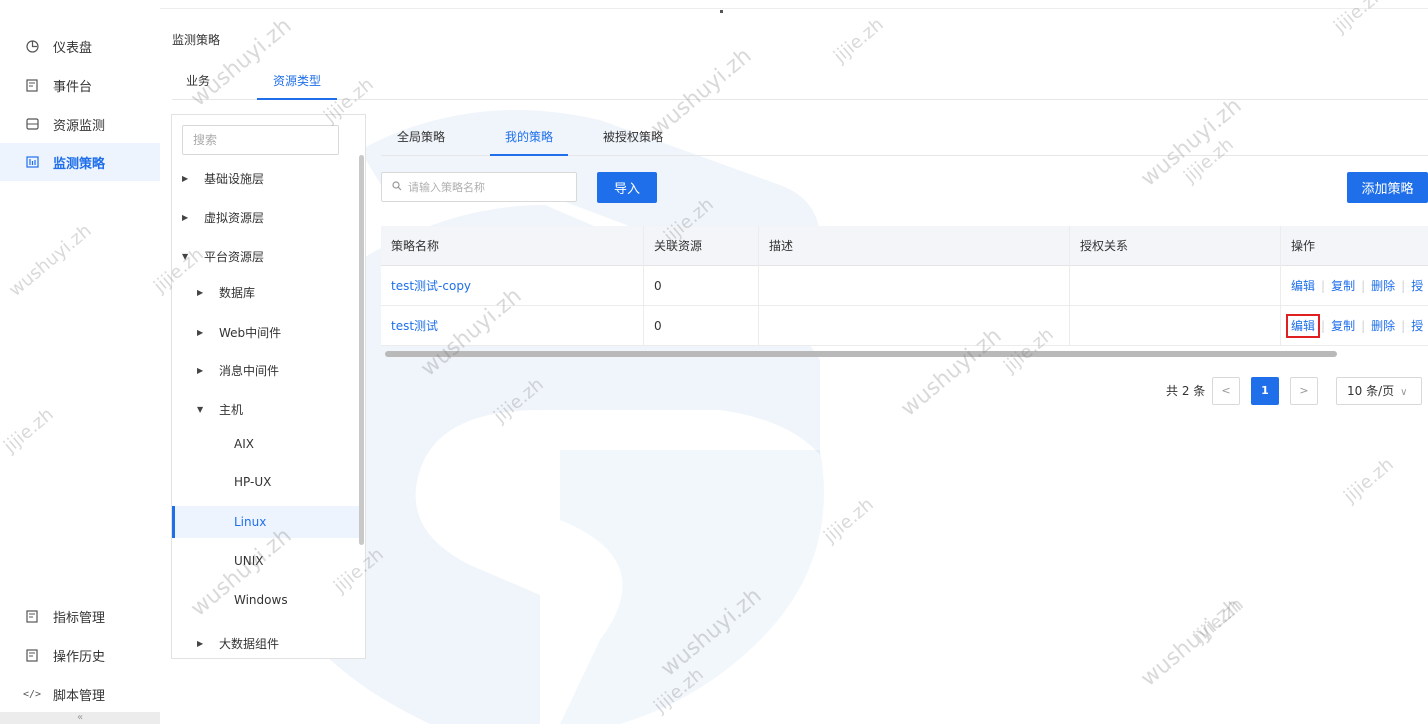 The width and height of the screenshot is (1428, 724). I want to click on table-row: test测试-copy 0 编辑 | 复制 | 删除 | 授, so click(904, 286).